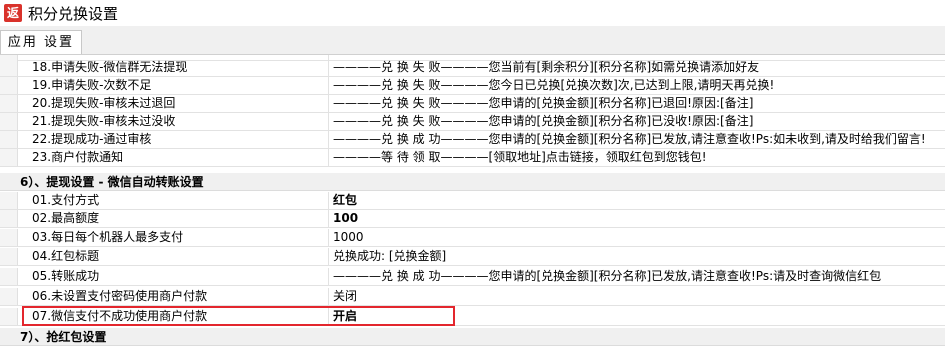 The image size is (945, 348). Describe the element at coordinates (472, 13) in the screenshot. I see `title-bar: 返 积分兑换设置` at that location.